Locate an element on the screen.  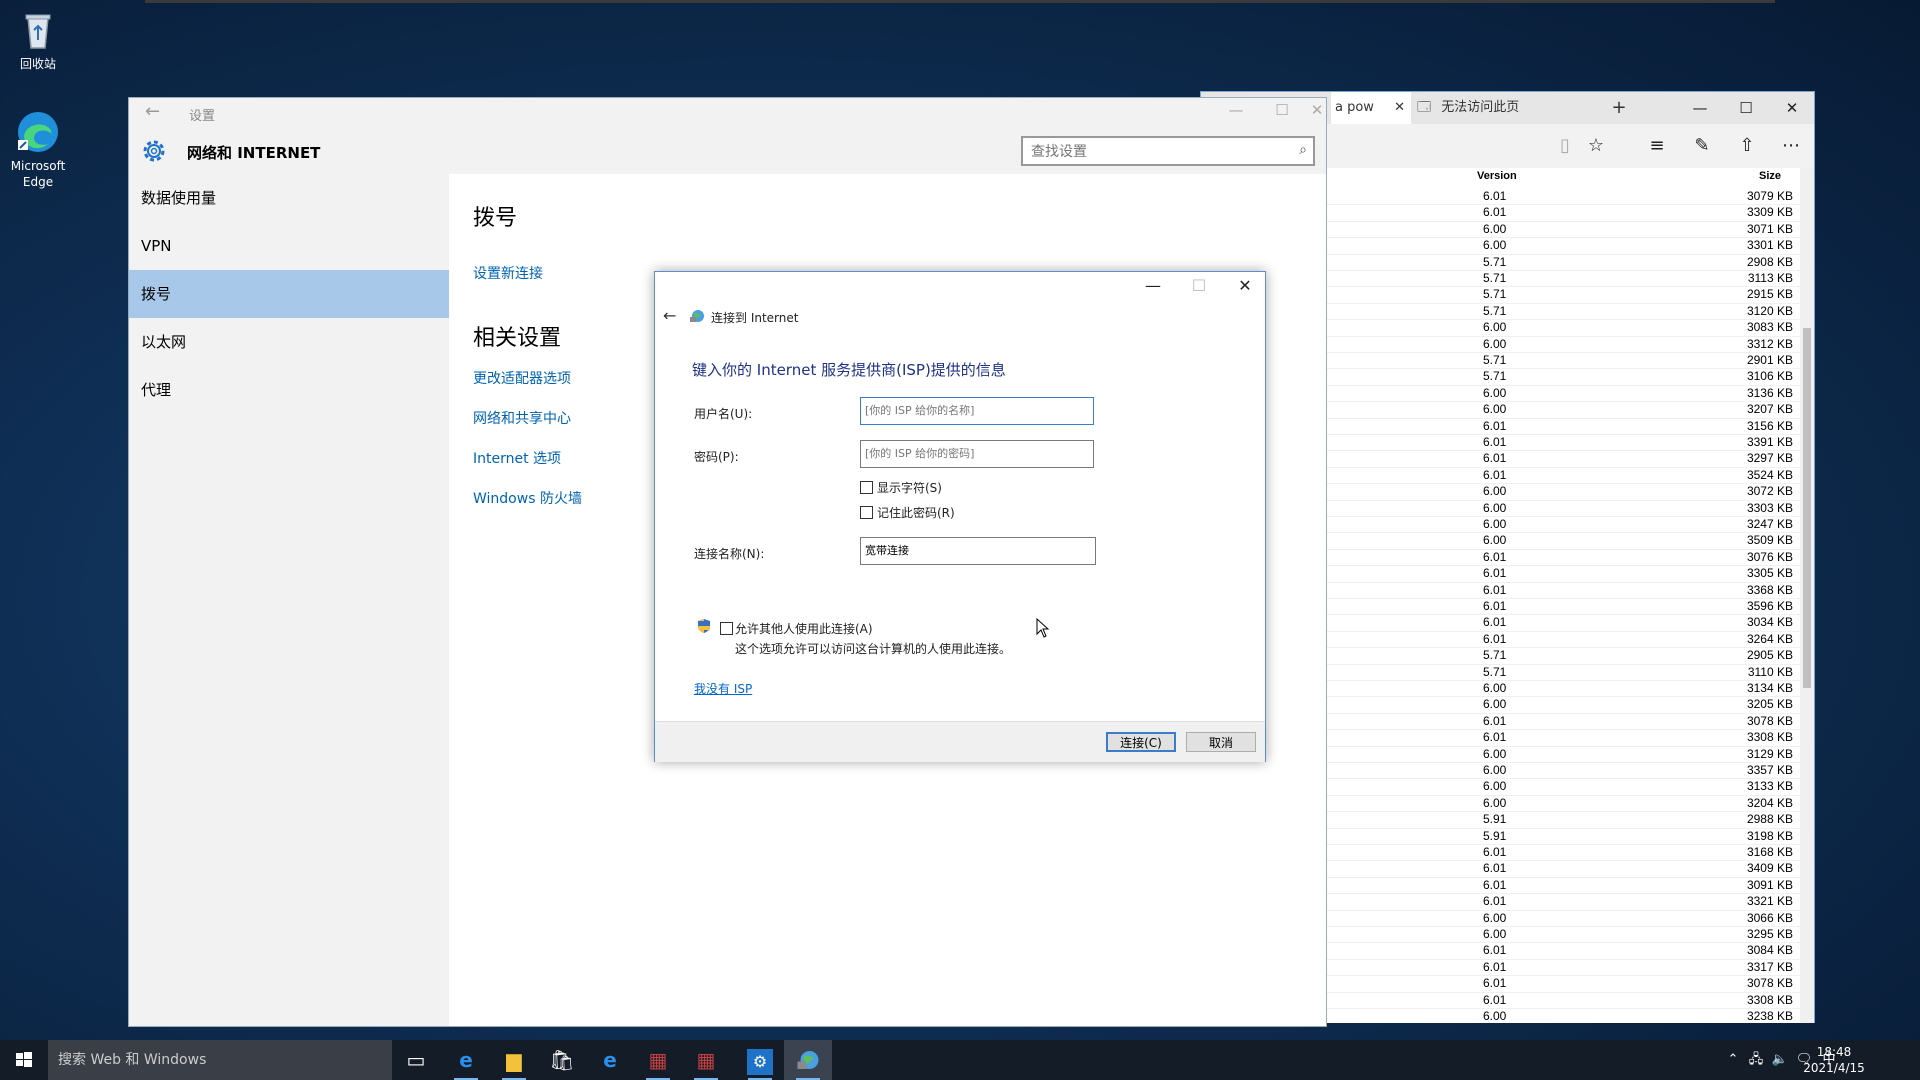
edge-taskbar-icon: e is located at coordinates (466, 1060).